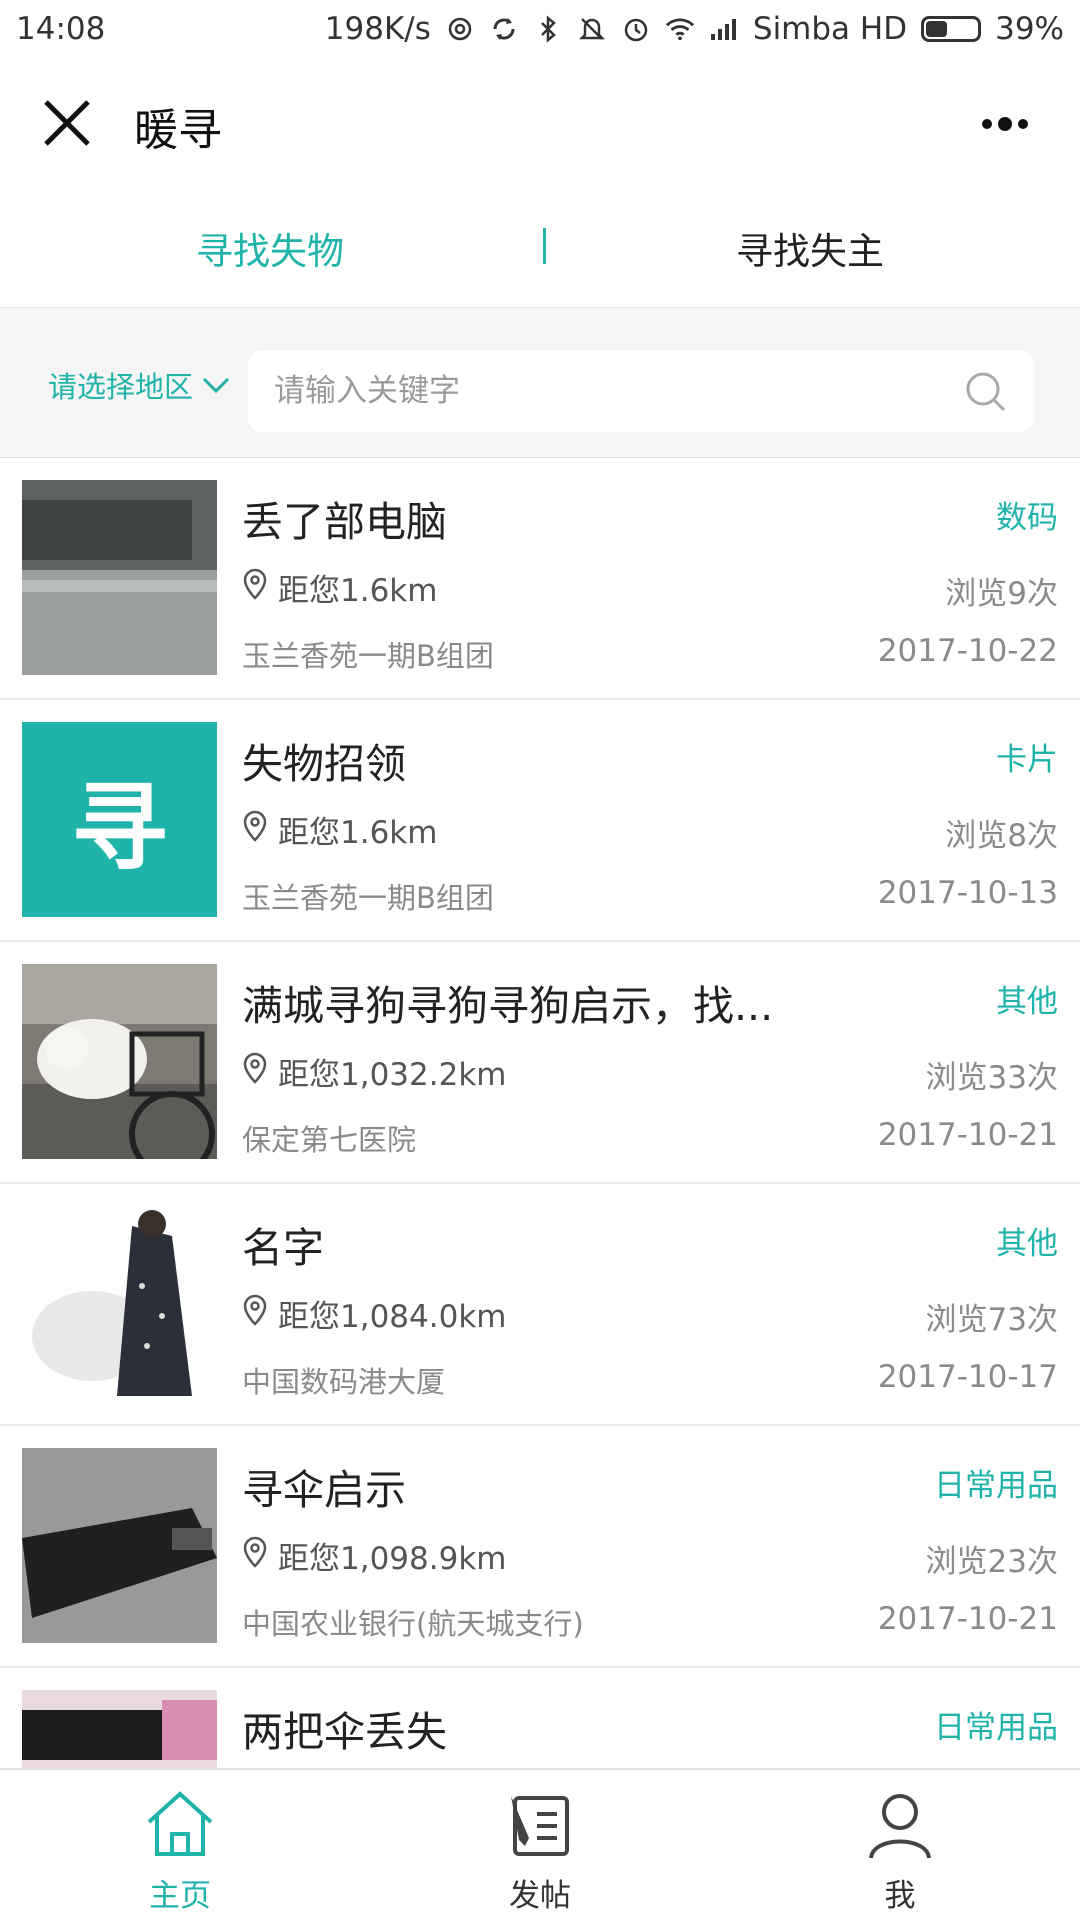  What do you see at coordinates (344, 1382) in the screenshot?
I see `item-location: 中国数码港大厦` at bounding box center [344, 1382].